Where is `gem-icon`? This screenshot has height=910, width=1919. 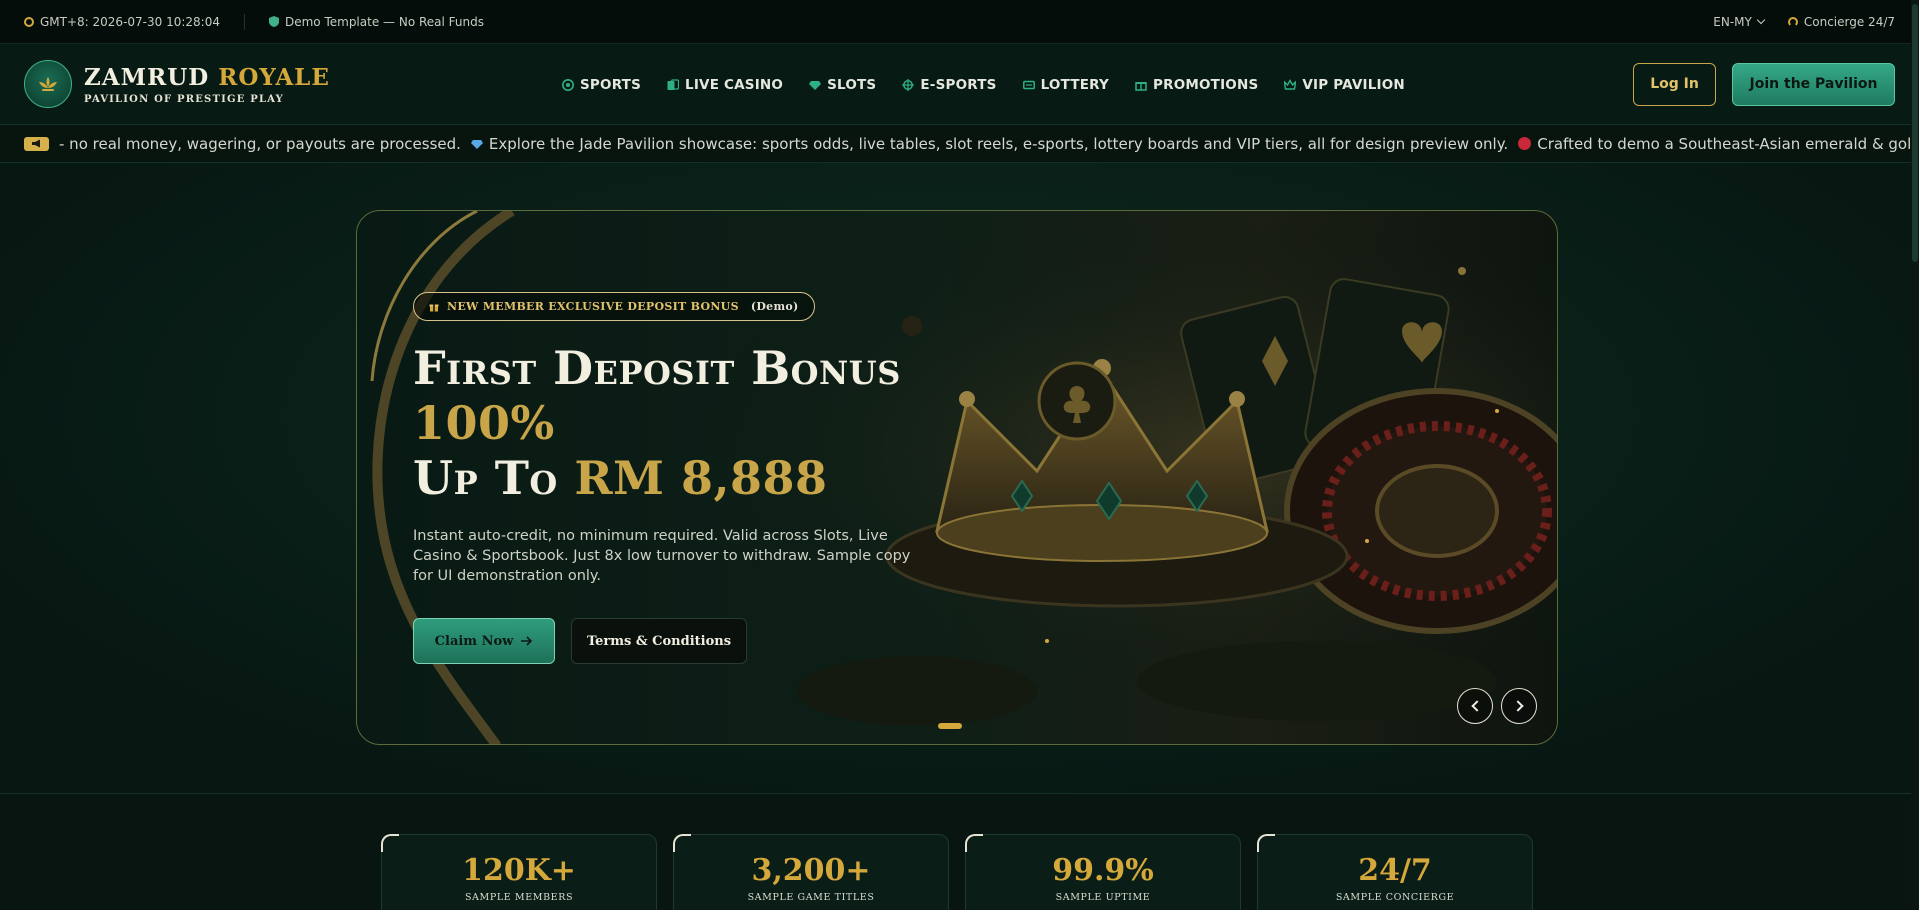 gem-icon is located at coordinates (815, 85).